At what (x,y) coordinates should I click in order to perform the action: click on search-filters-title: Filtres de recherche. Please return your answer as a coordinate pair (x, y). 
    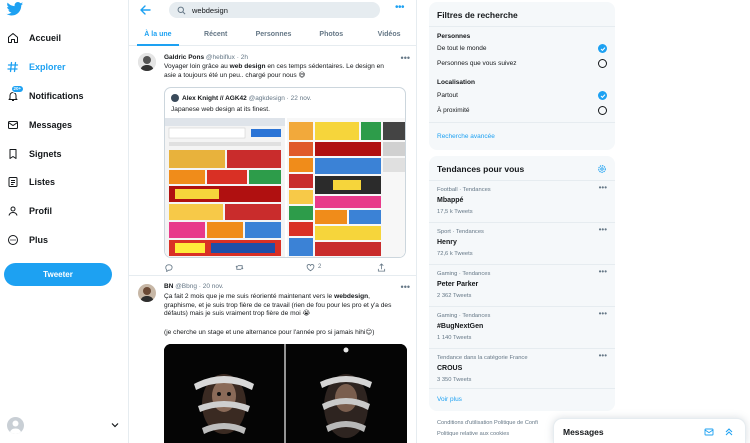
    Looking at the image, I should click on (522, 14).